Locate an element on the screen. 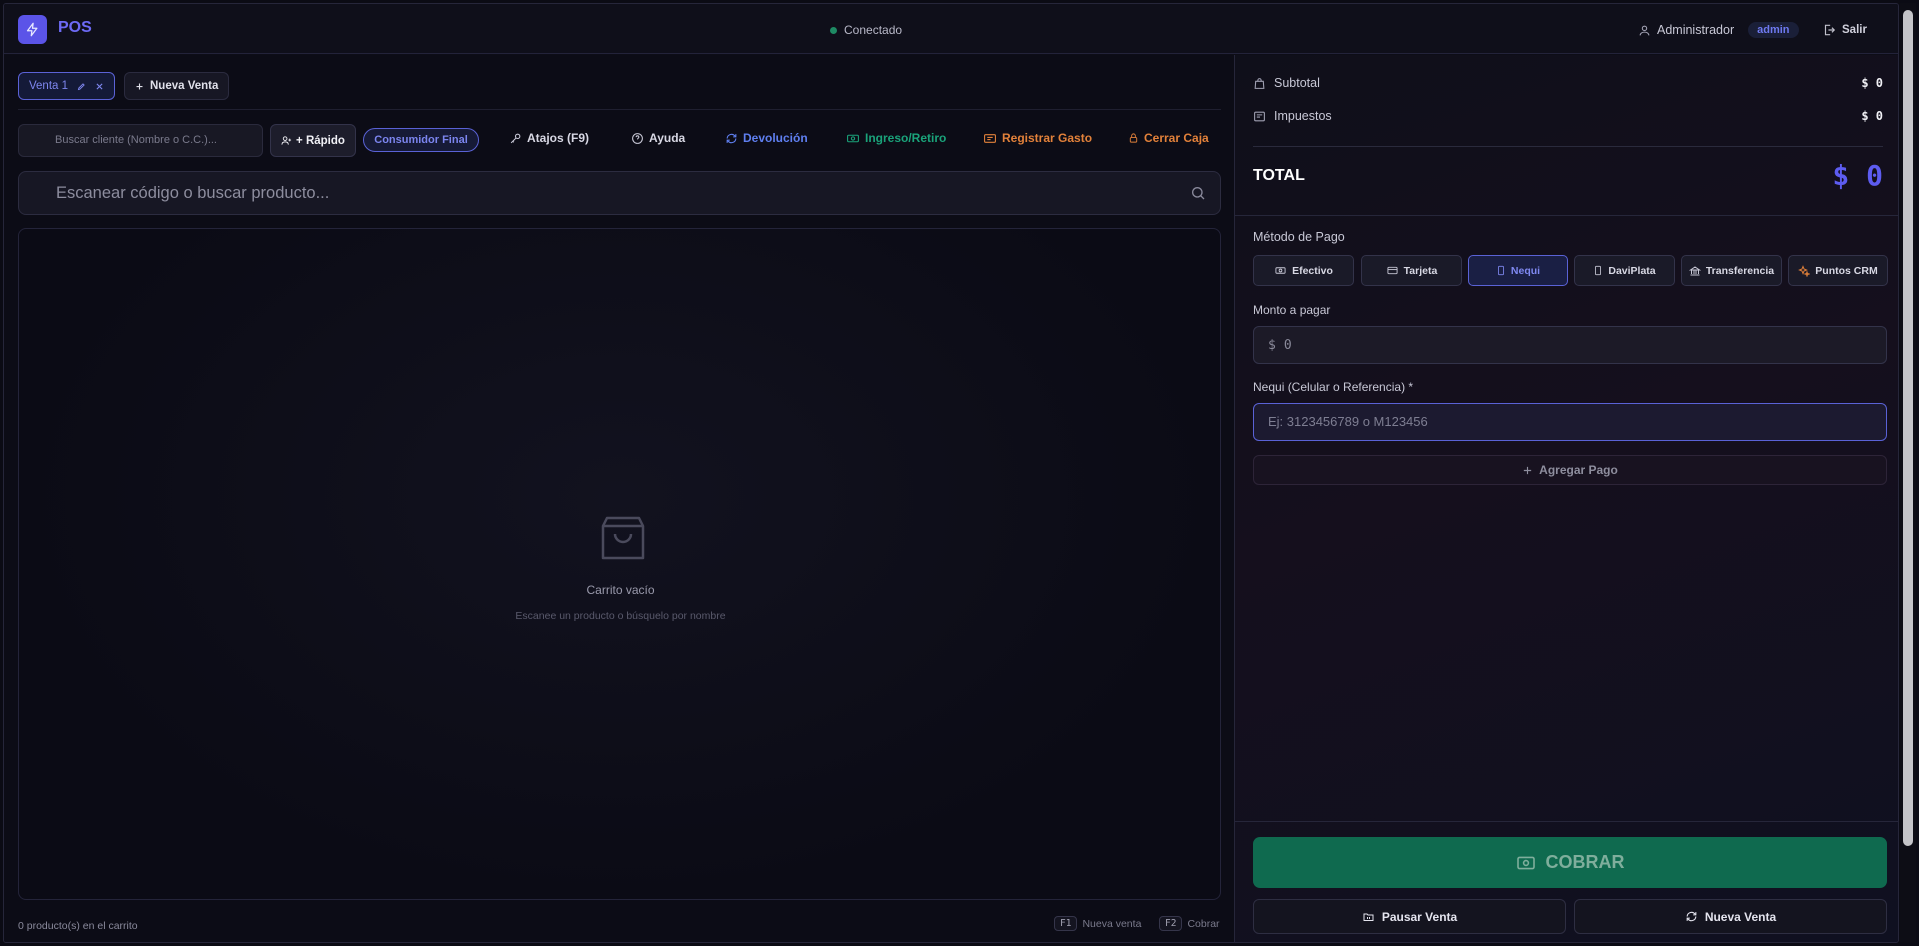 Image resolution: width=1919 pixels, height=946 pixels. cash-in-out-label: Ingreso/Retiro is located at coordinates (906, 138).